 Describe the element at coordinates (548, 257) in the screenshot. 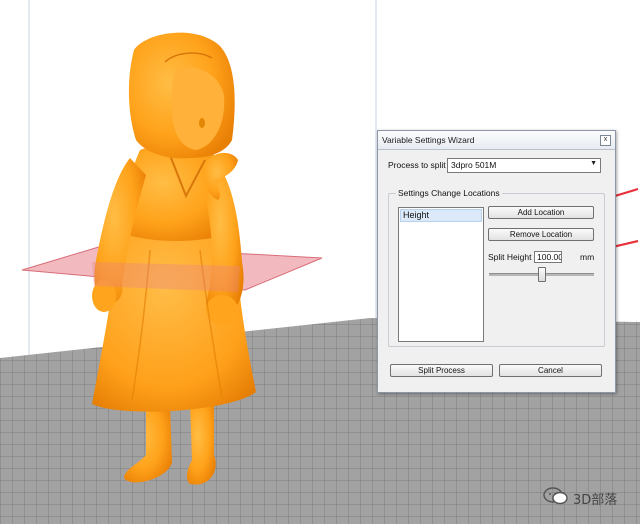

I see `split-height-input: 100.00` at that location.